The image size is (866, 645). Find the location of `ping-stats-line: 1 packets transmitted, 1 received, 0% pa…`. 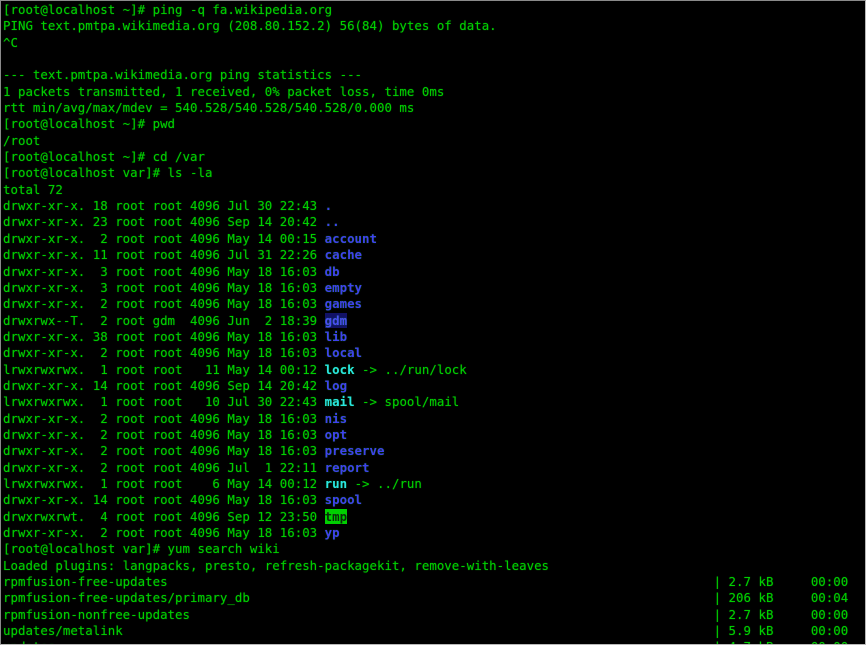

ping-stats-line: 1 packets transmitted, 1 received, 0% pa… is located at coordinates (224, 91).